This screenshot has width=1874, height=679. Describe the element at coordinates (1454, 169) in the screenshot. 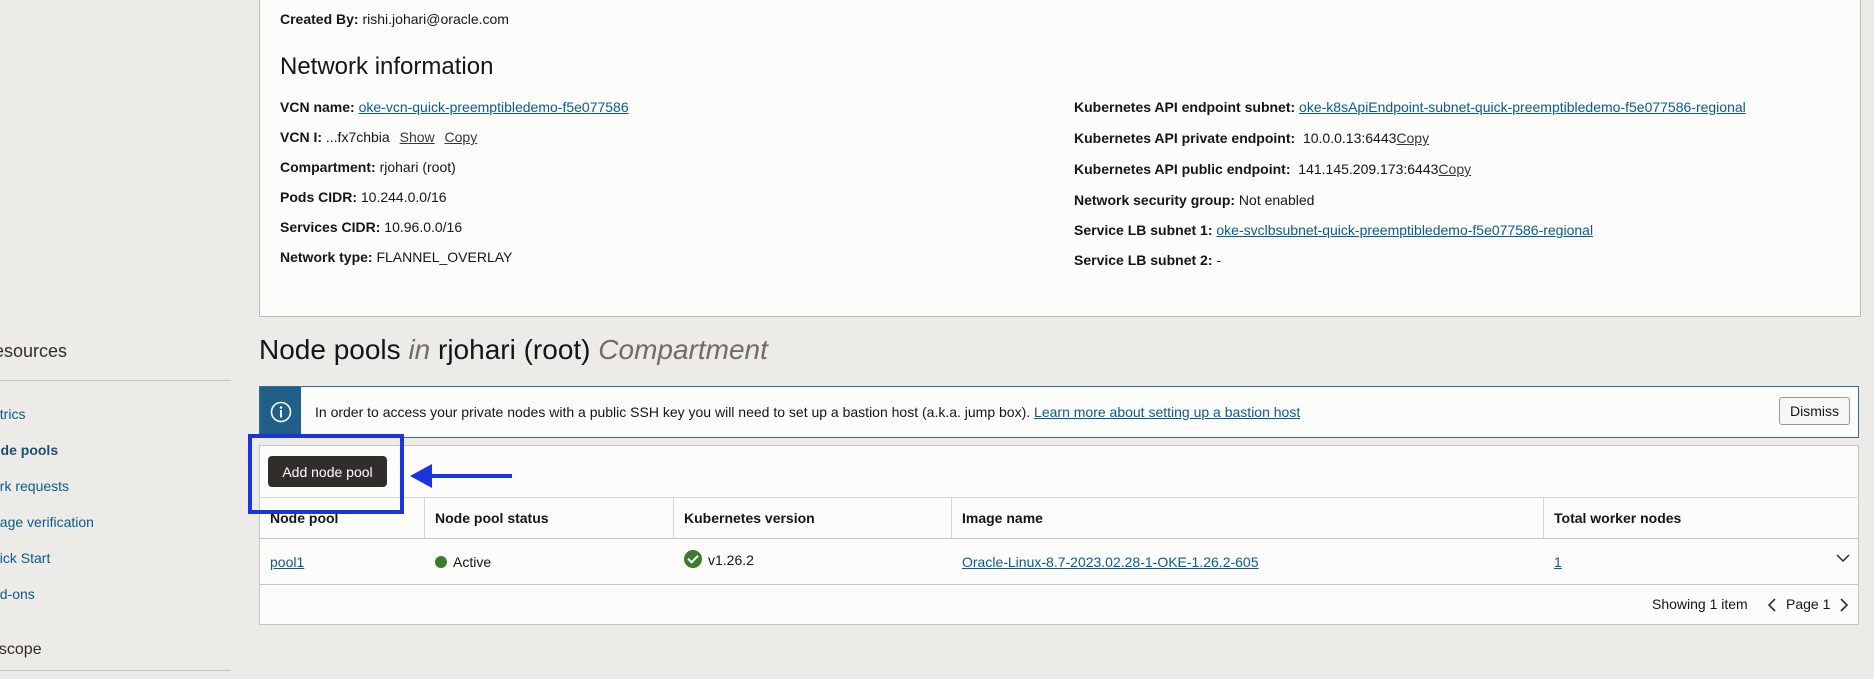

I see `copy-public-endpoint-link: Copy` at that location.